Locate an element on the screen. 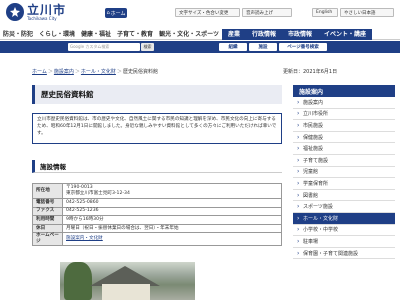 The image size is (400, 300). text-size-color-button: 文字サイズ・色合い変更 is located at coordinates (207, 12).